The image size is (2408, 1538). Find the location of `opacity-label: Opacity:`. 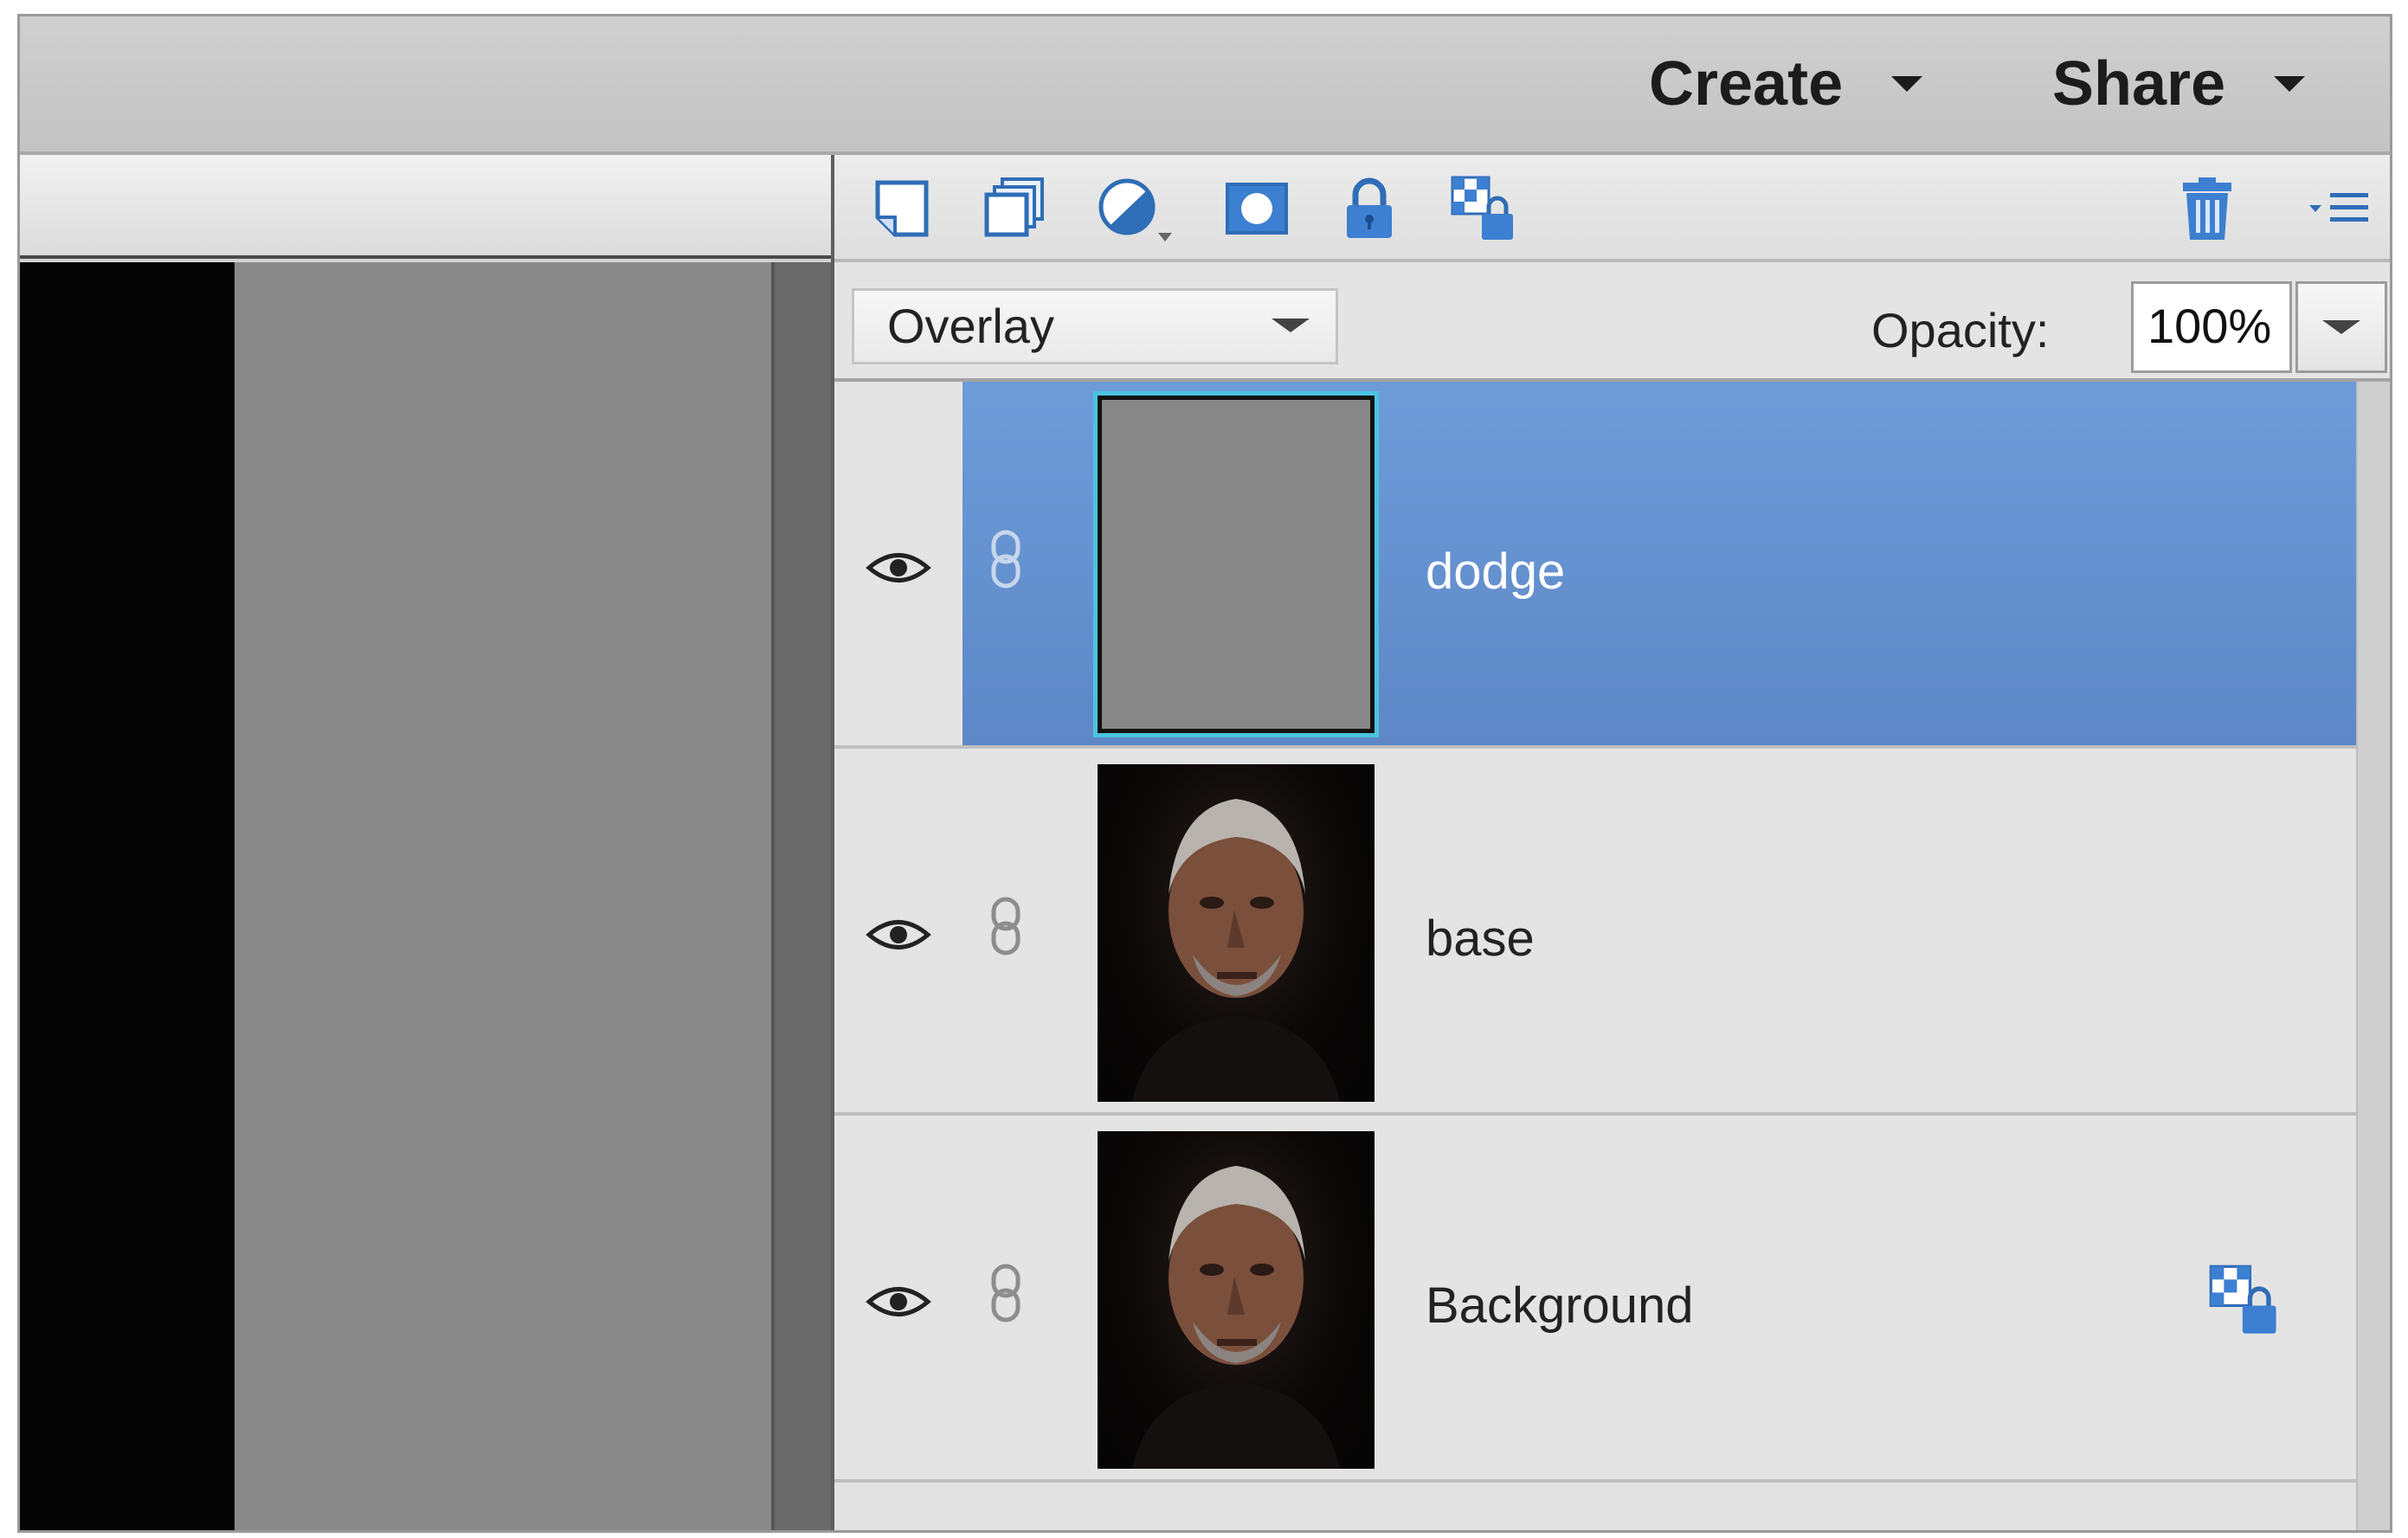

opacity-label: Opacity: is located at coordinates (1960, 330).